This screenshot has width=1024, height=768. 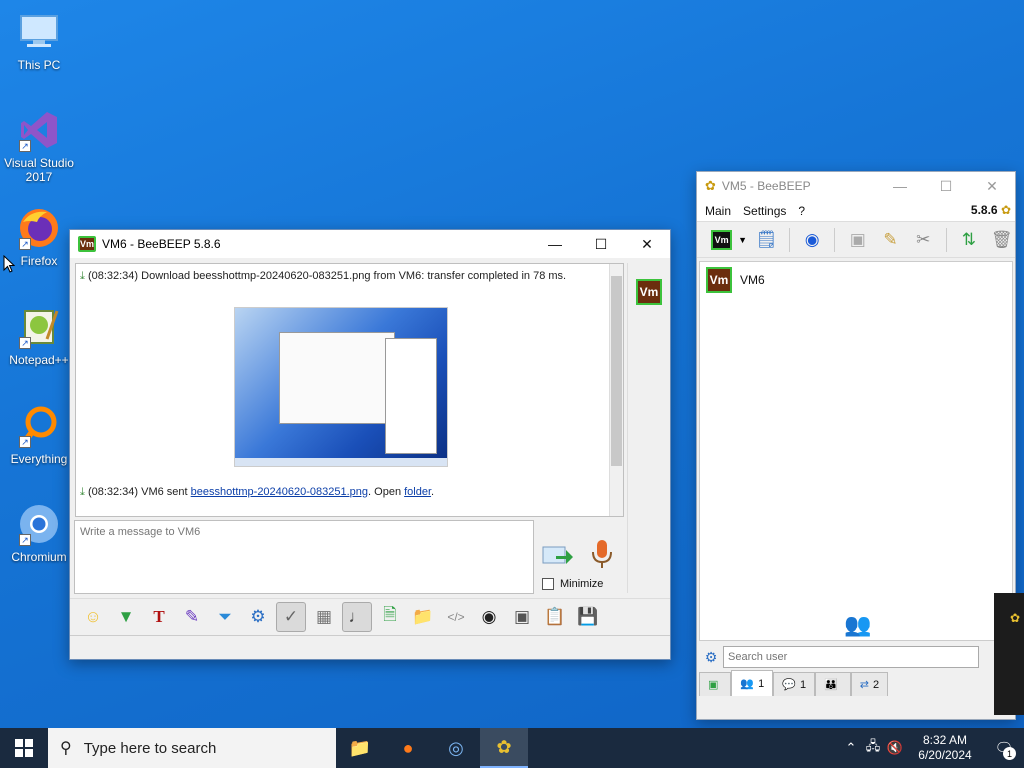 What do you see at coordinates (93, 617) in the screenshot?
I see `emoticon-button: ☺` at bounding box center [93, 617].